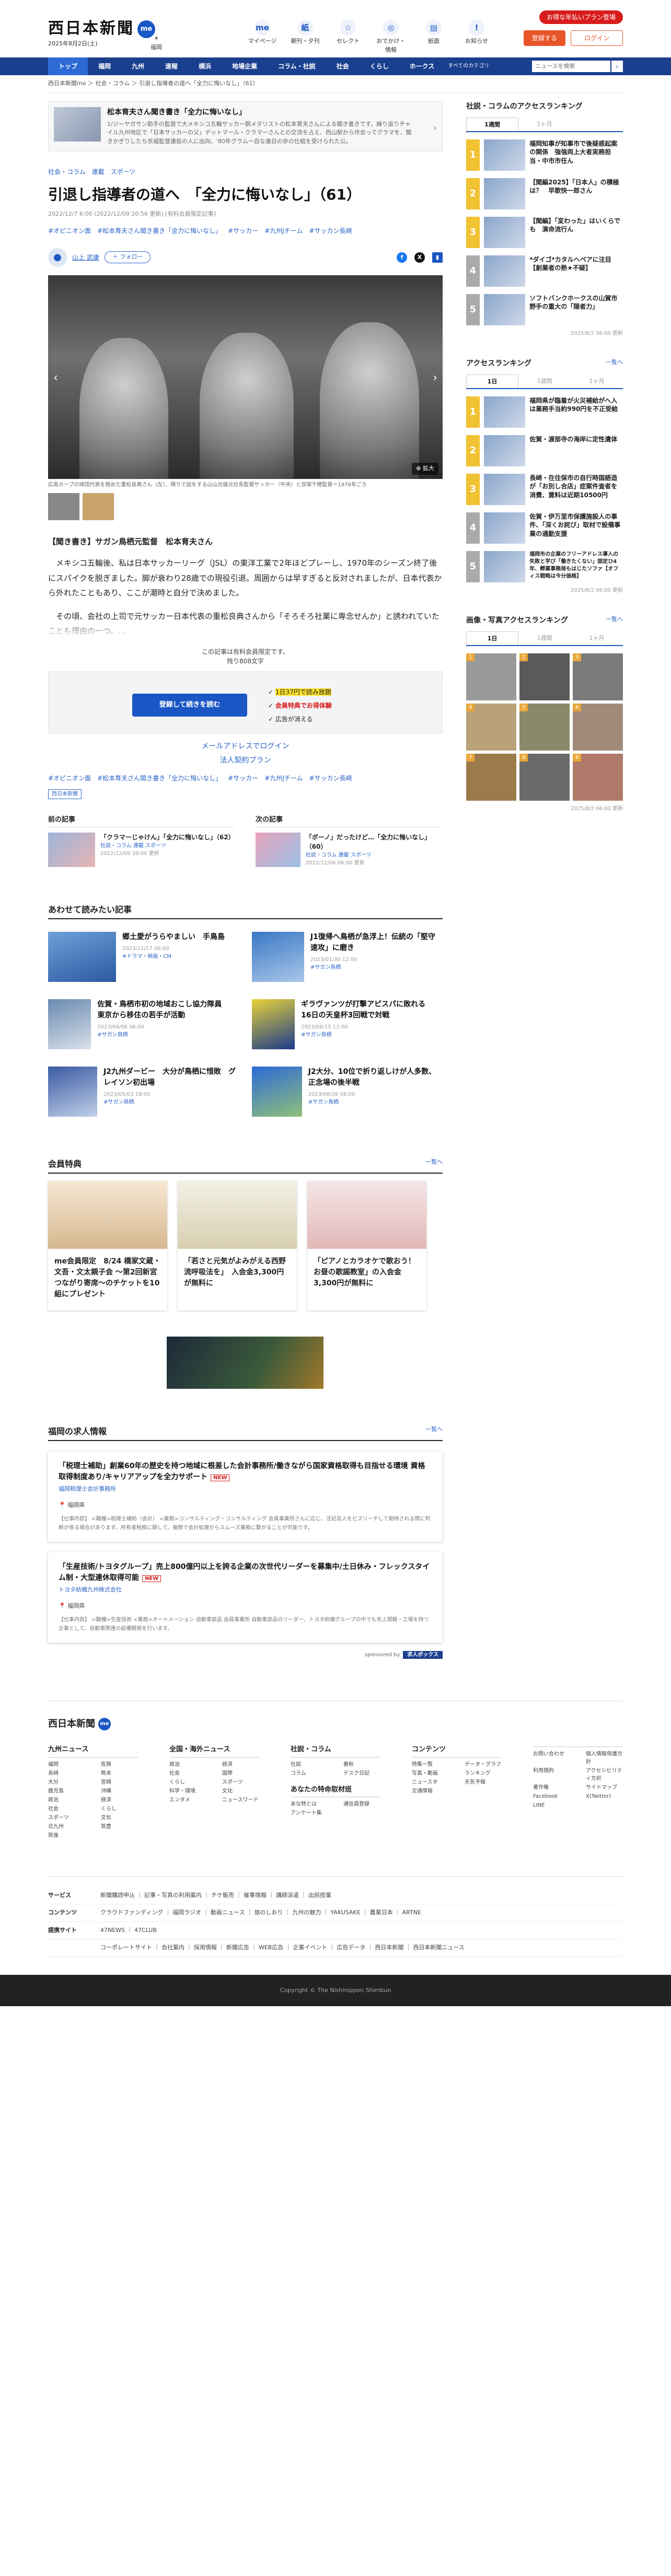 The height and width of the screenshot is (2576, 671). What do you see at coordinates (598, 777) in the screenshot?
I see `photo-rank-item: 9` at bounding box center [598, 777].